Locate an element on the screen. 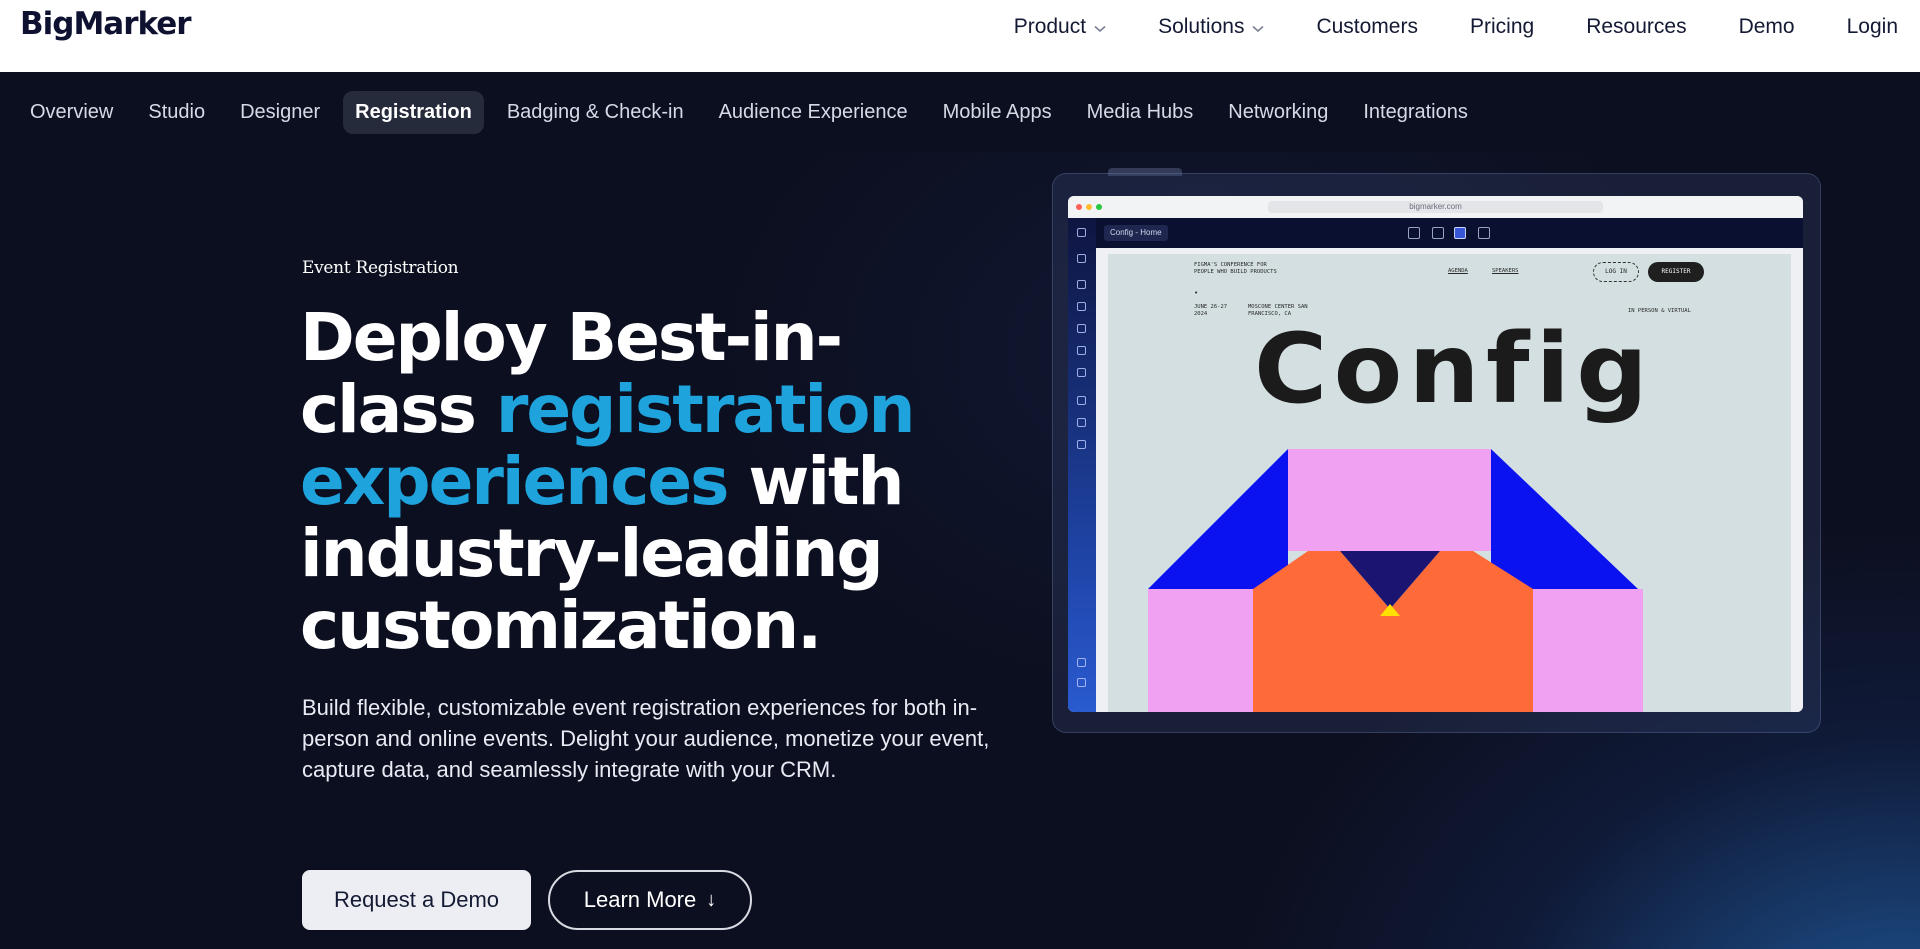 Image resolution: width=1920 pixels, height=949 pixels. phone-icon is located at coordinates (1414, 233).